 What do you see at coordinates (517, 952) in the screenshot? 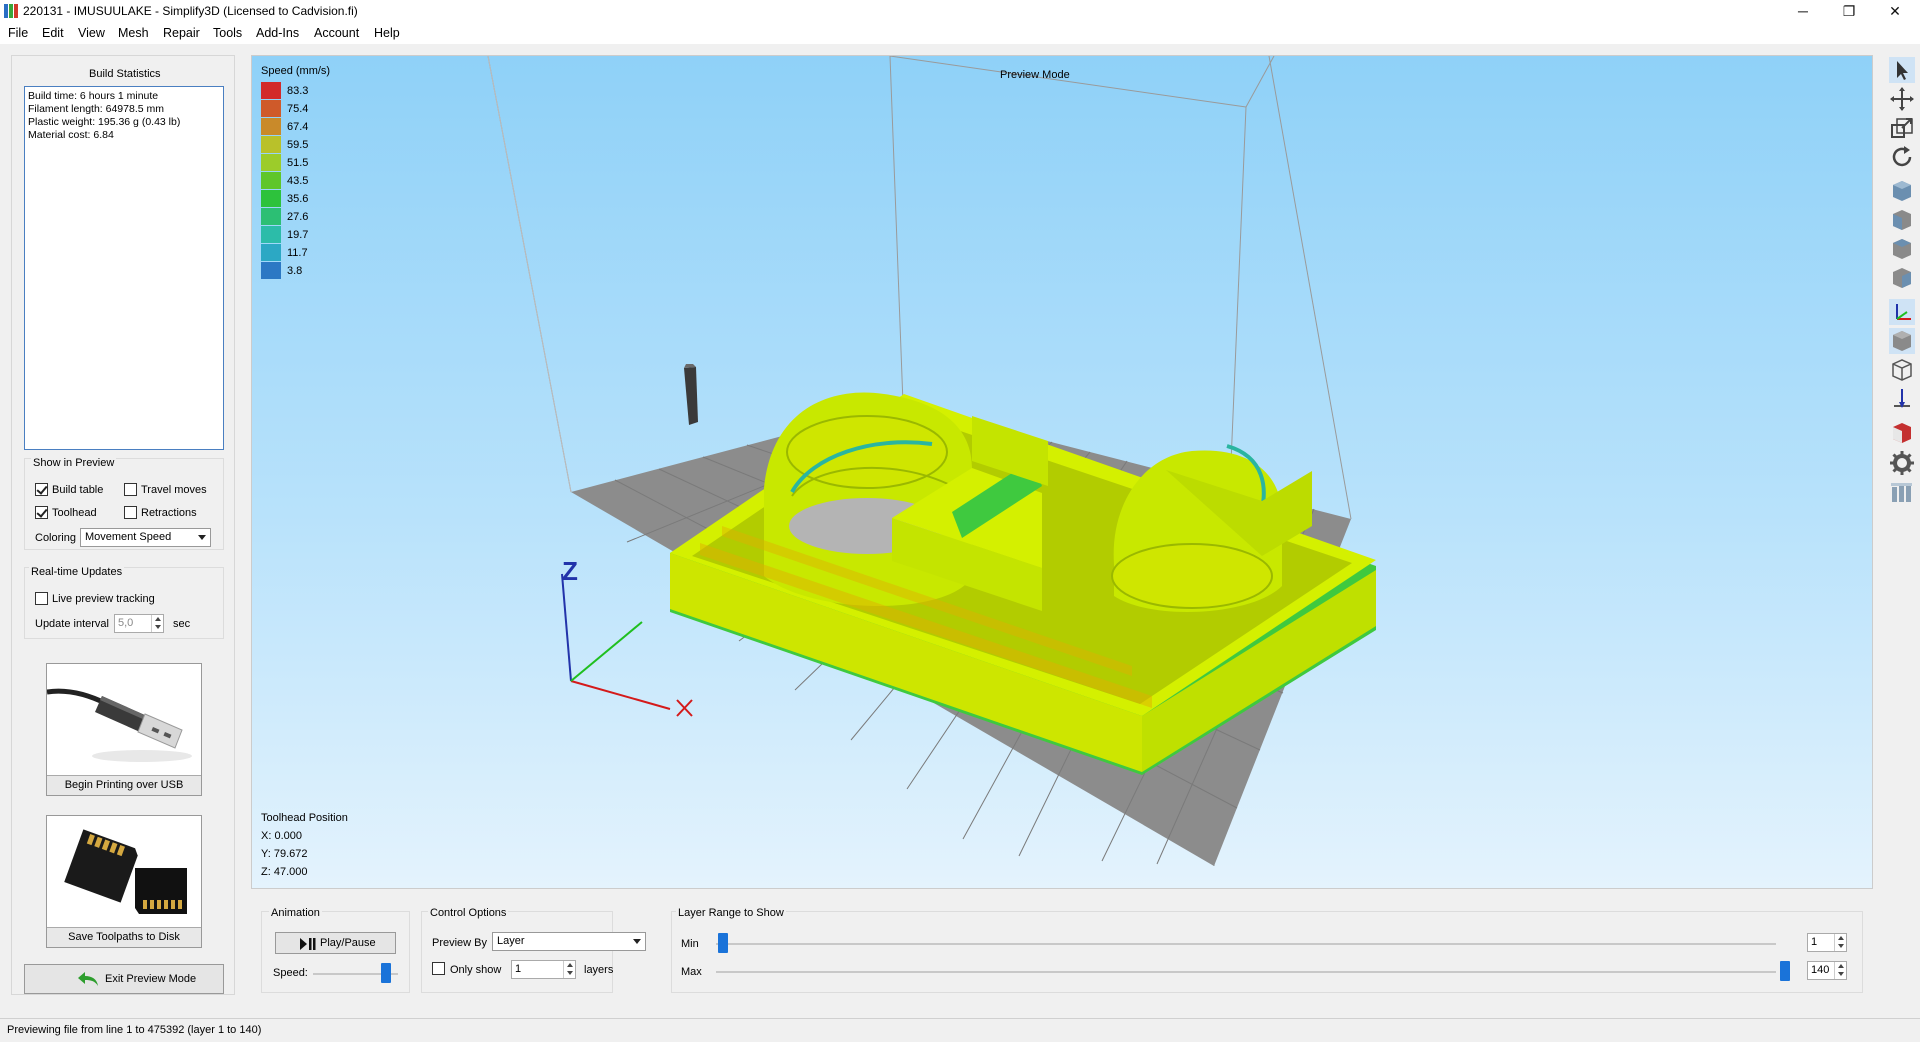
I see `control-options-group` at bounding box center [517, 952].